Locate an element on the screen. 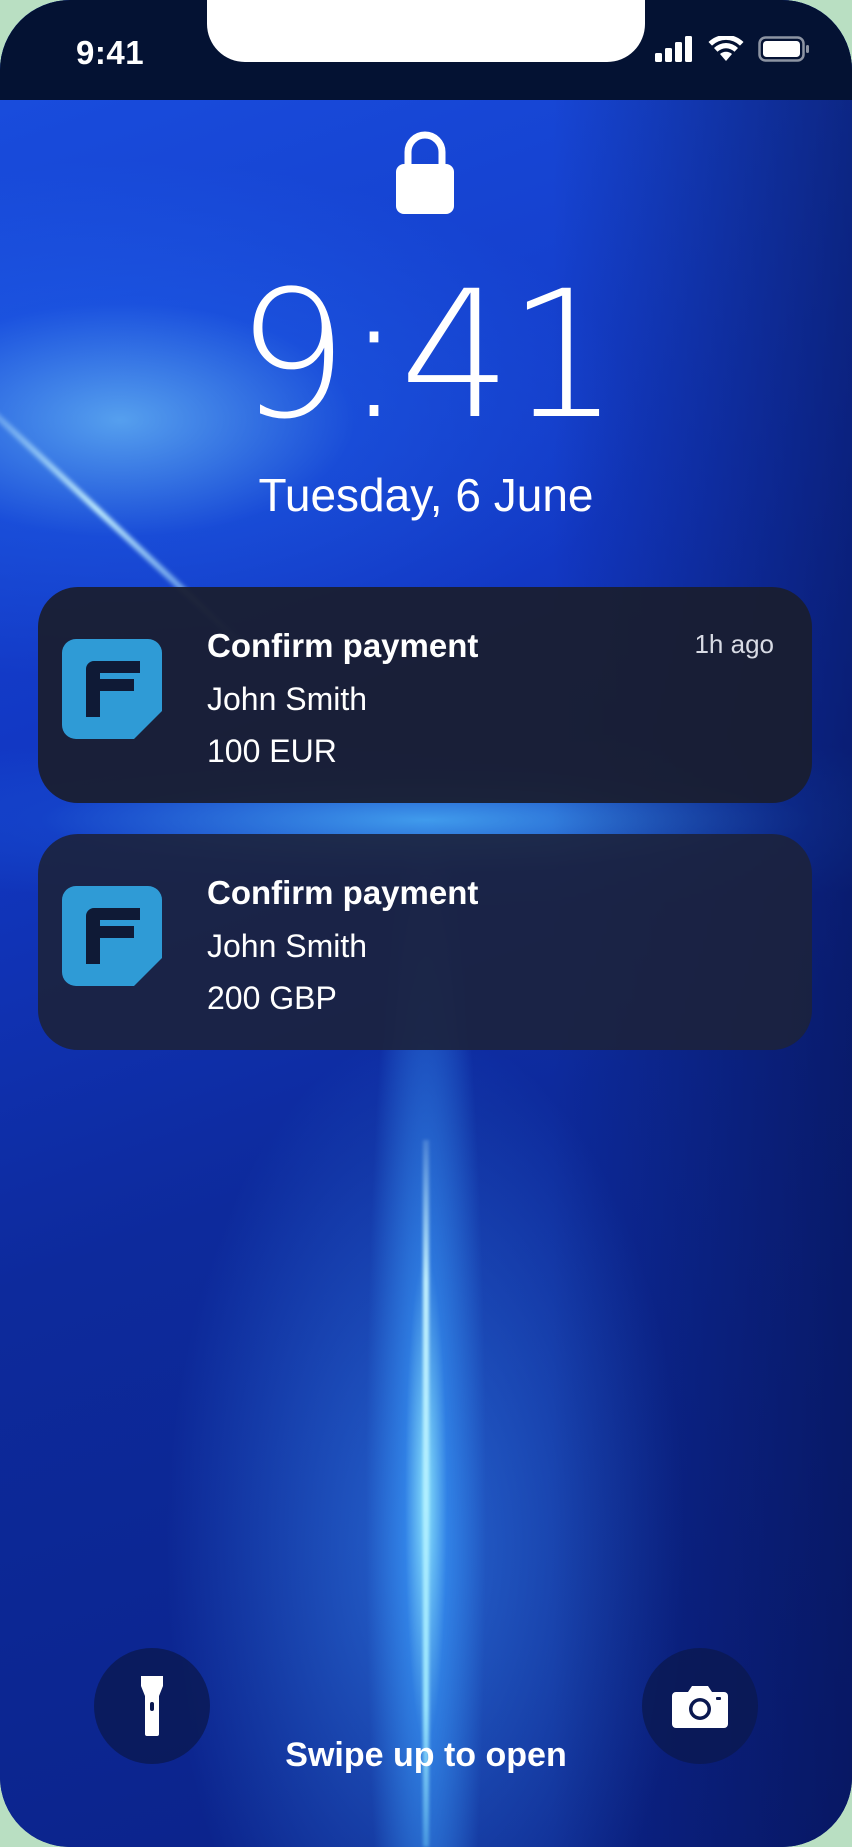 The image size is (852, 1847). flashlight-icon is located at coordinates (152, 1706).